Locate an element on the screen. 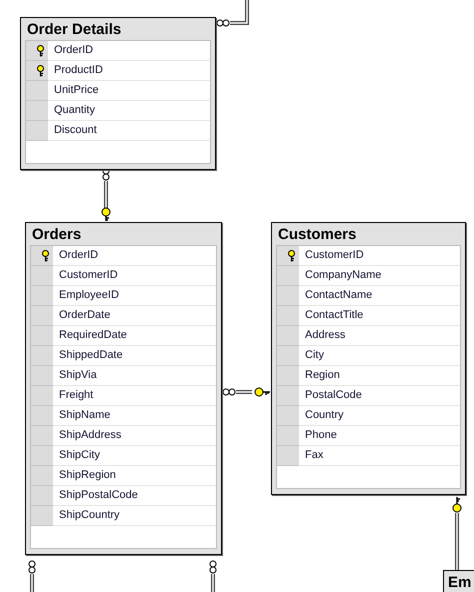  table-title: Customers is located at coordinates (317, 235).